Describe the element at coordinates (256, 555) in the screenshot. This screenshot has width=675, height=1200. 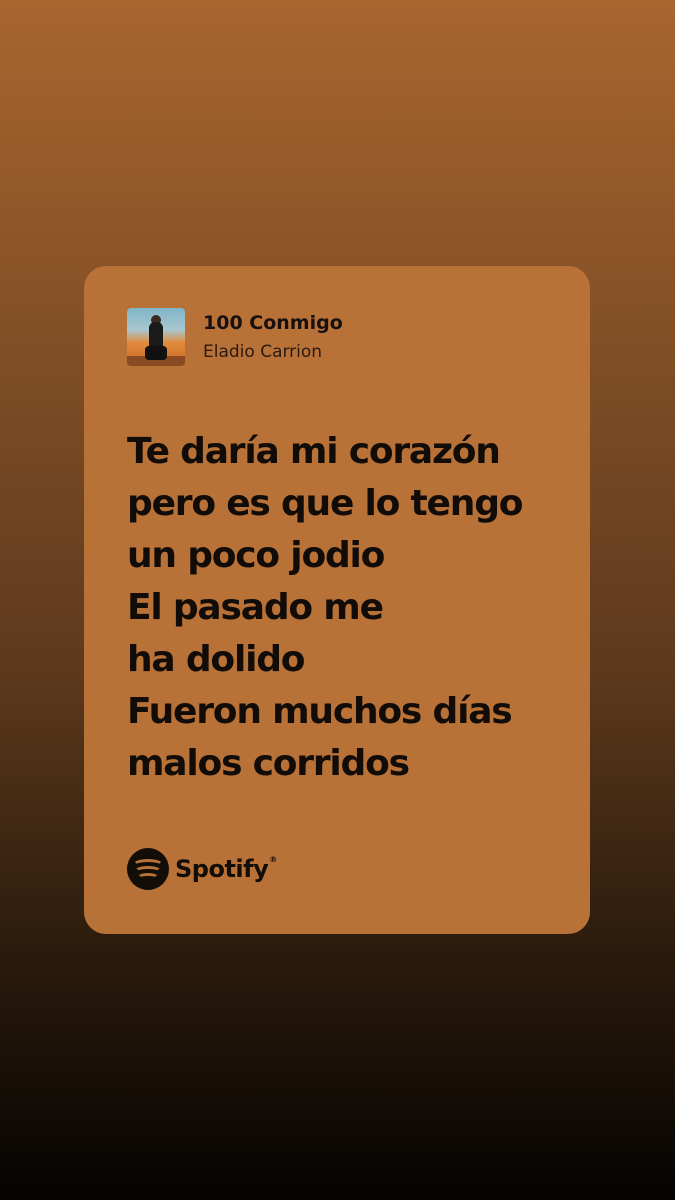
I see `lyric-line: un poco jodio` at that location.